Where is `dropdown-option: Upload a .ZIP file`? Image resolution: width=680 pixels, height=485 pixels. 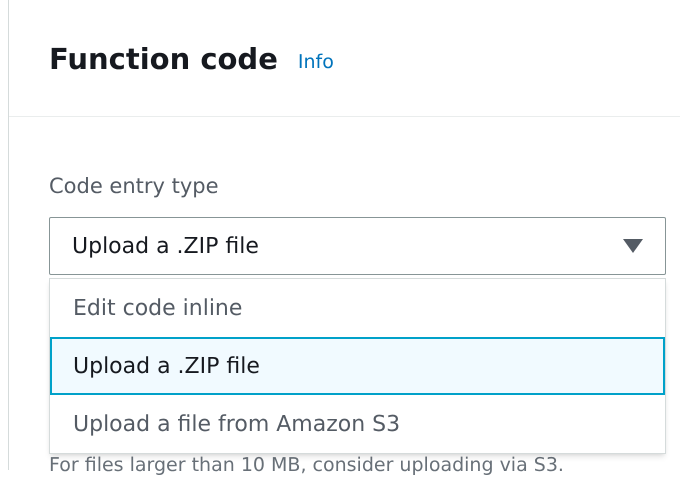 dropdown-option: Upload a .ZIP file is located at coordinates (357, 366).